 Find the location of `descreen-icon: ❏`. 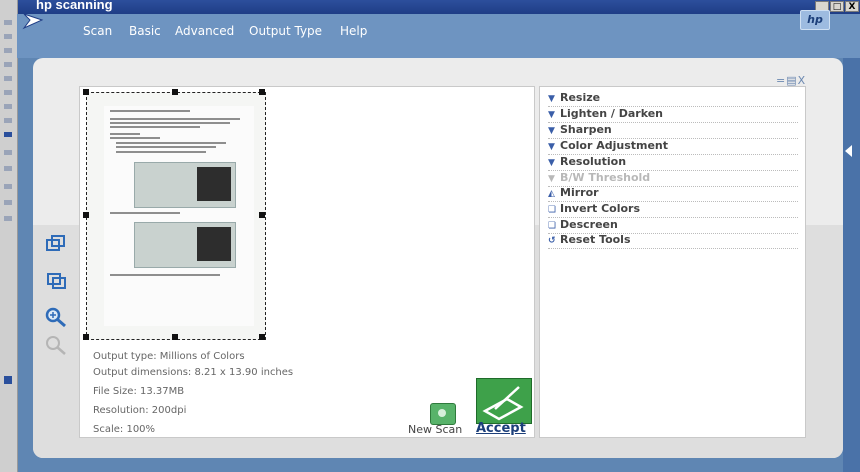

descreen-icon: ❏ is located at coordinates (552, 226).